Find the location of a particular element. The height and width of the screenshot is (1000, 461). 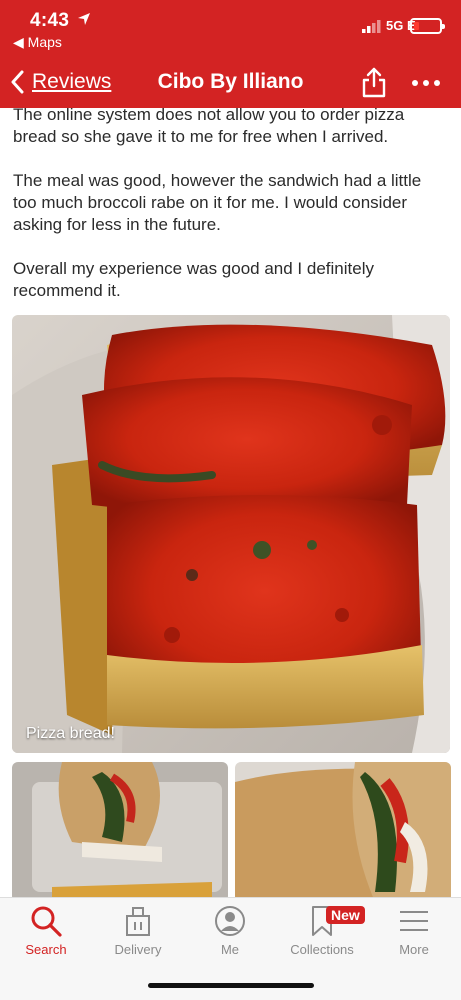

tab-label: Collections is located at coordinates (322, 949).